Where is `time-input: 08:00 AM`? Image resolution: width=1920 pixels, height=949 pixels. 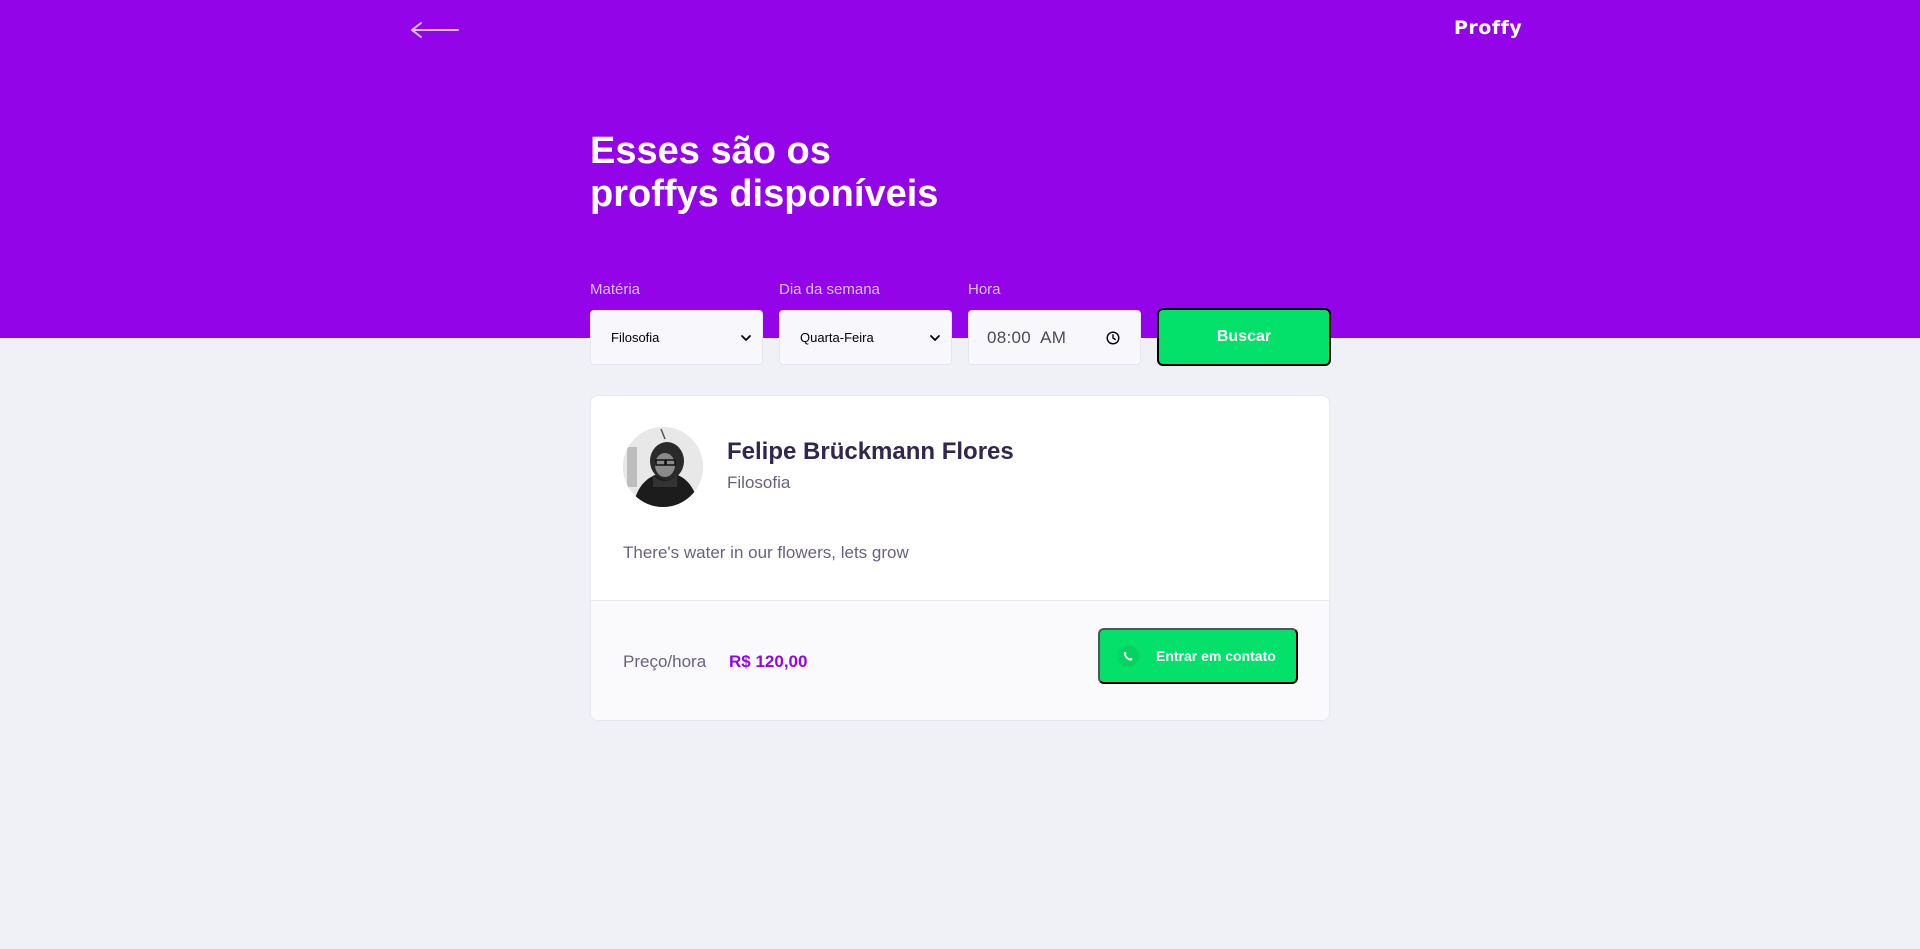 time-input: 08:00 AM is located at coordinates (1054, 337).